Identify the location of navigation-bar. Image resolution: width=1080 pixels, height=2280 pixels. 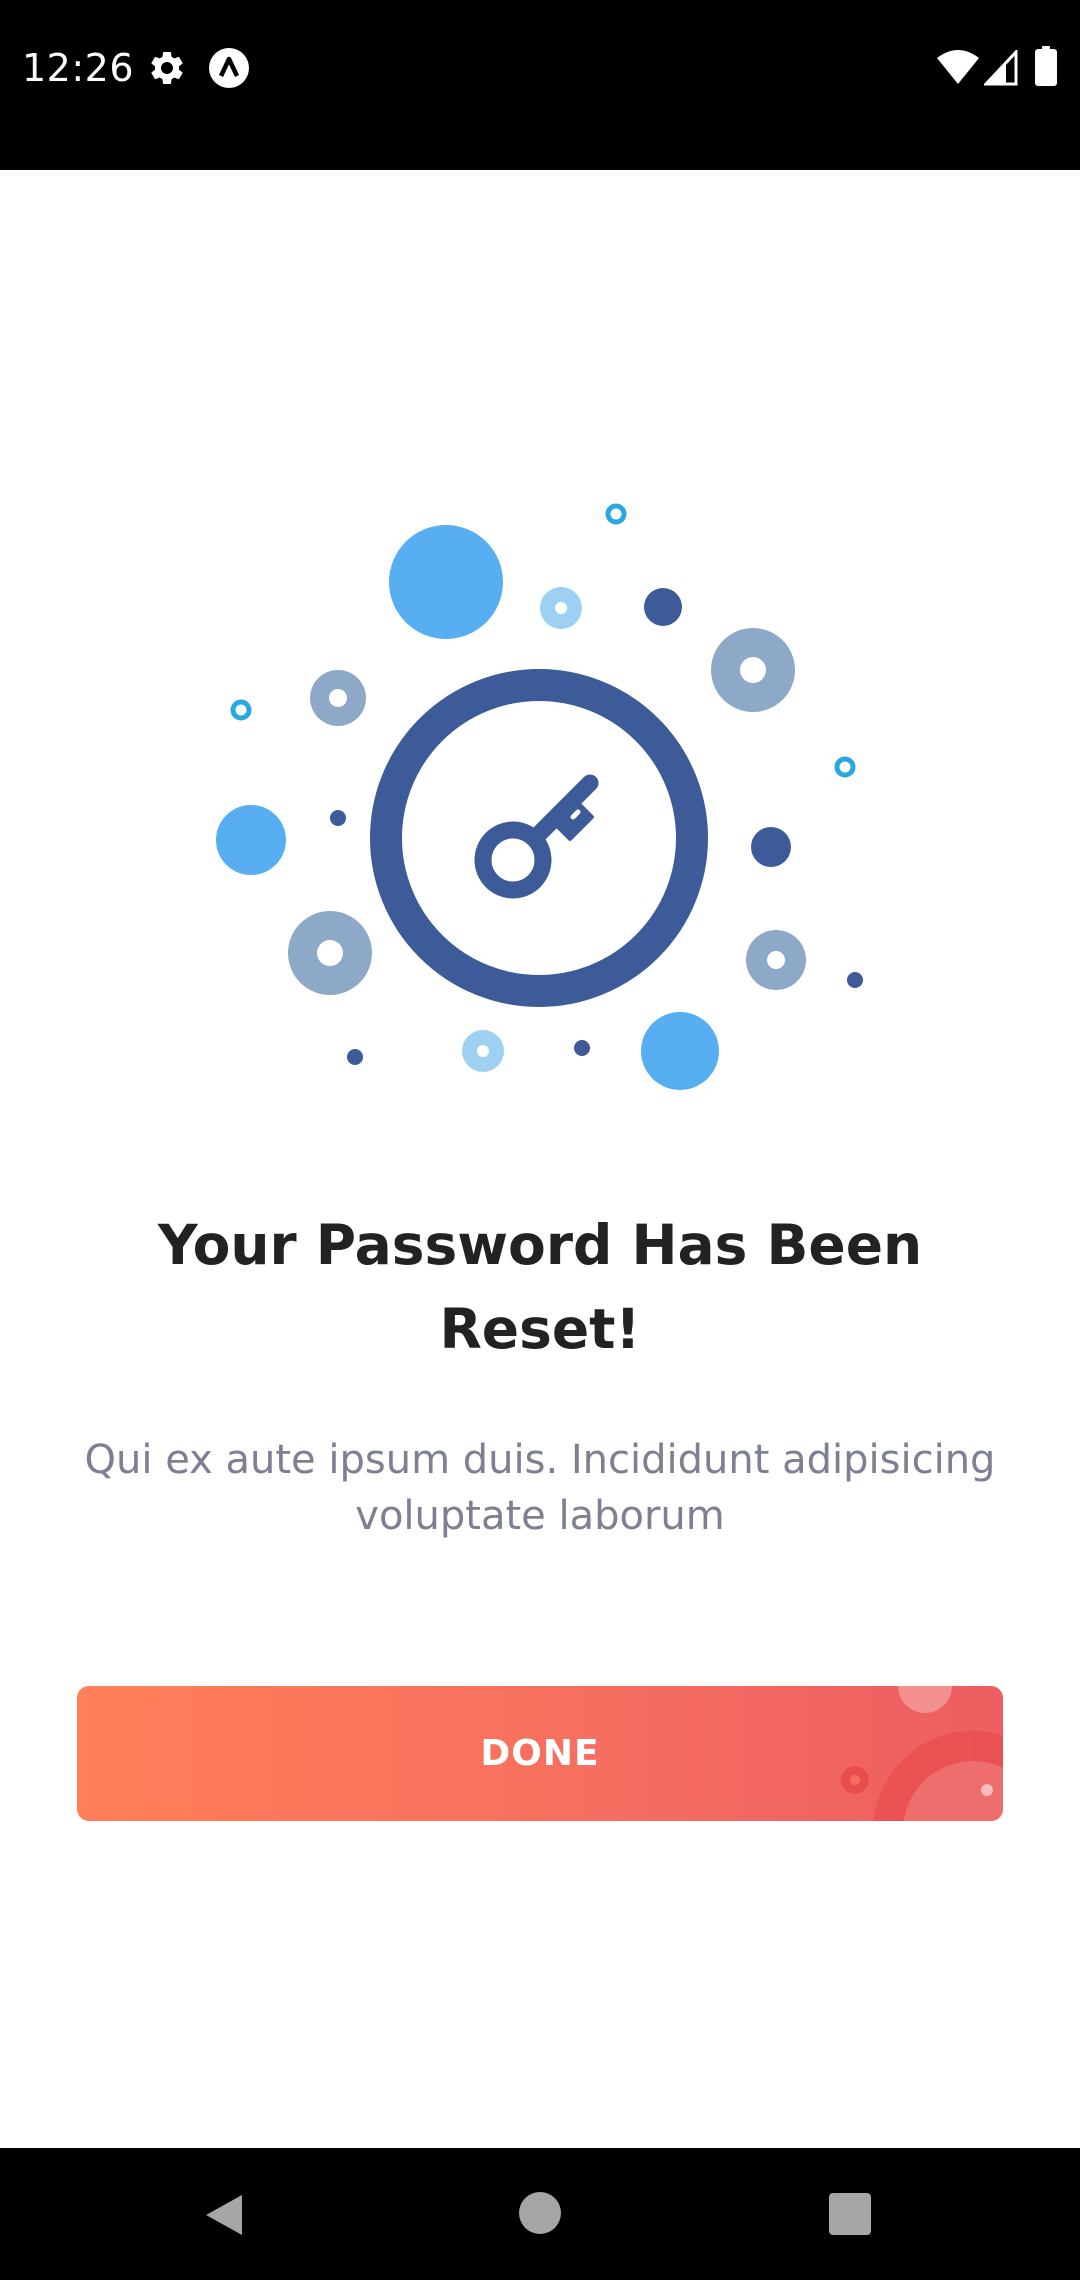
(540, 2214).